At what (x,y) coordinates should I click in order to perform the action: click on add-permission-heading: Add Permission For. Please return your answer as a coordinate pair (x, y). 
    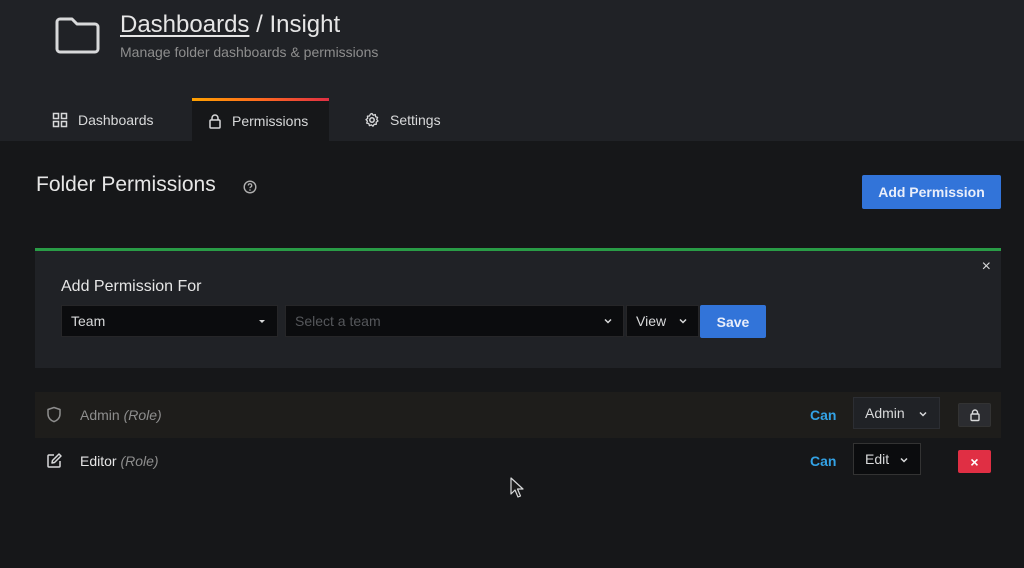
    Looking at the image, I should click on (131, 286).